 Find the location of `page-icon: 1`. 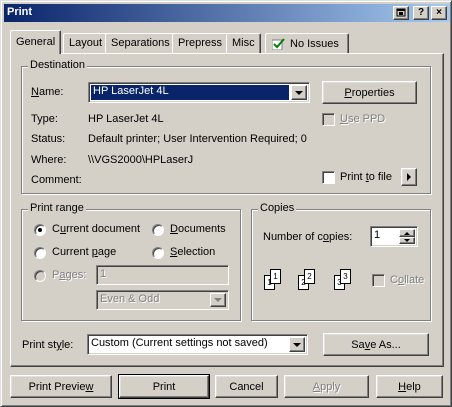

page-icon: 1 is located at coordinates (275, 276).